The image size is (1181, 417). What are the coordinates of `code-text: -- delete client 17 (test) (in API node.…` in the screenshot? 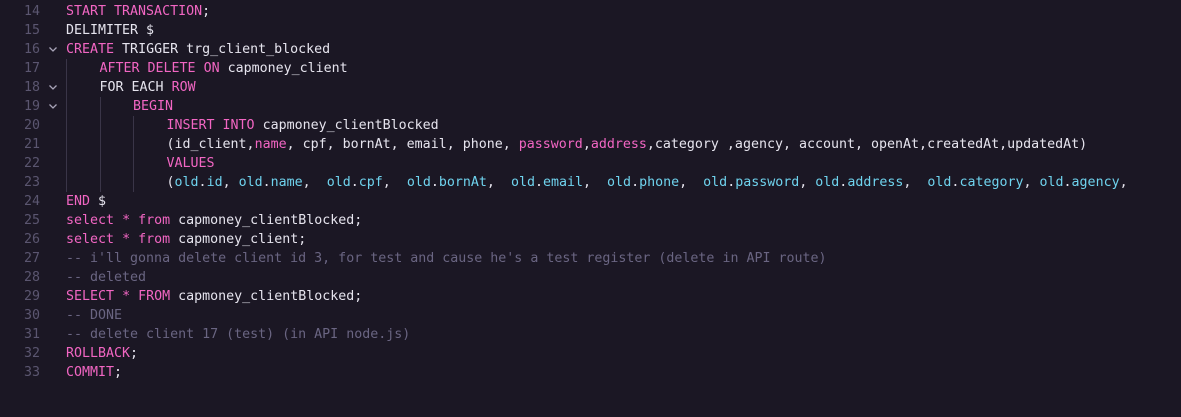 It's located at (238, 334).